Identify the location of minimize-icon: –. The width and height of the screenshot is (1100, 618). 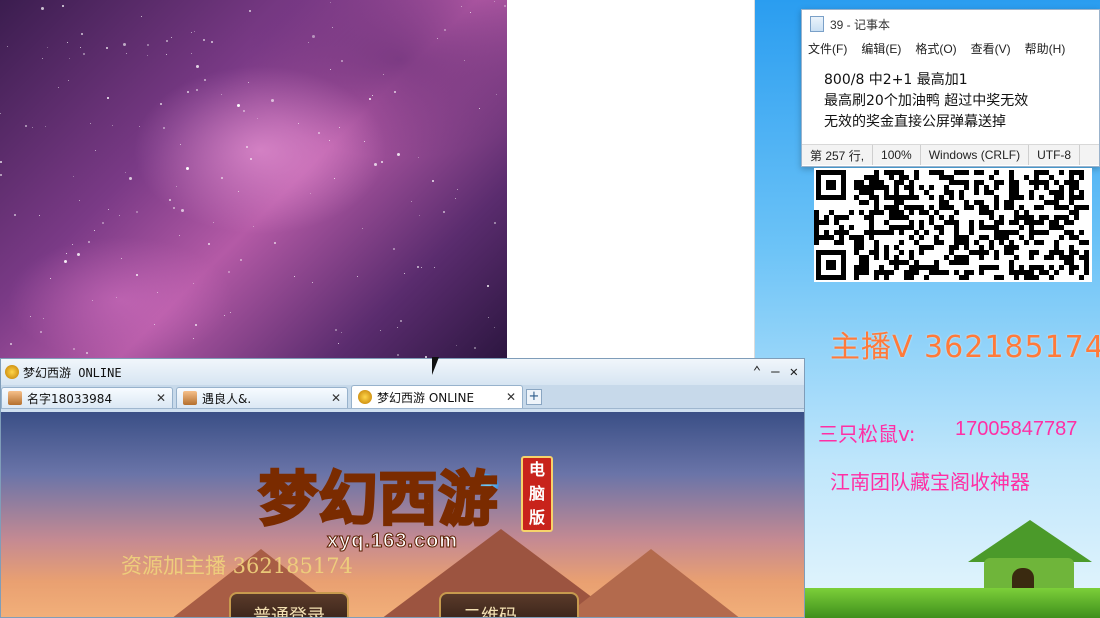
(775, 372).